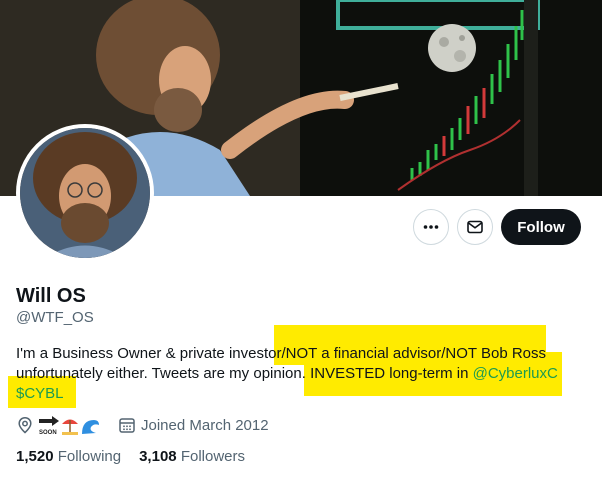 This screenshot has height=477, width=602. I want to click on avatar-photo, so click(85, 193).